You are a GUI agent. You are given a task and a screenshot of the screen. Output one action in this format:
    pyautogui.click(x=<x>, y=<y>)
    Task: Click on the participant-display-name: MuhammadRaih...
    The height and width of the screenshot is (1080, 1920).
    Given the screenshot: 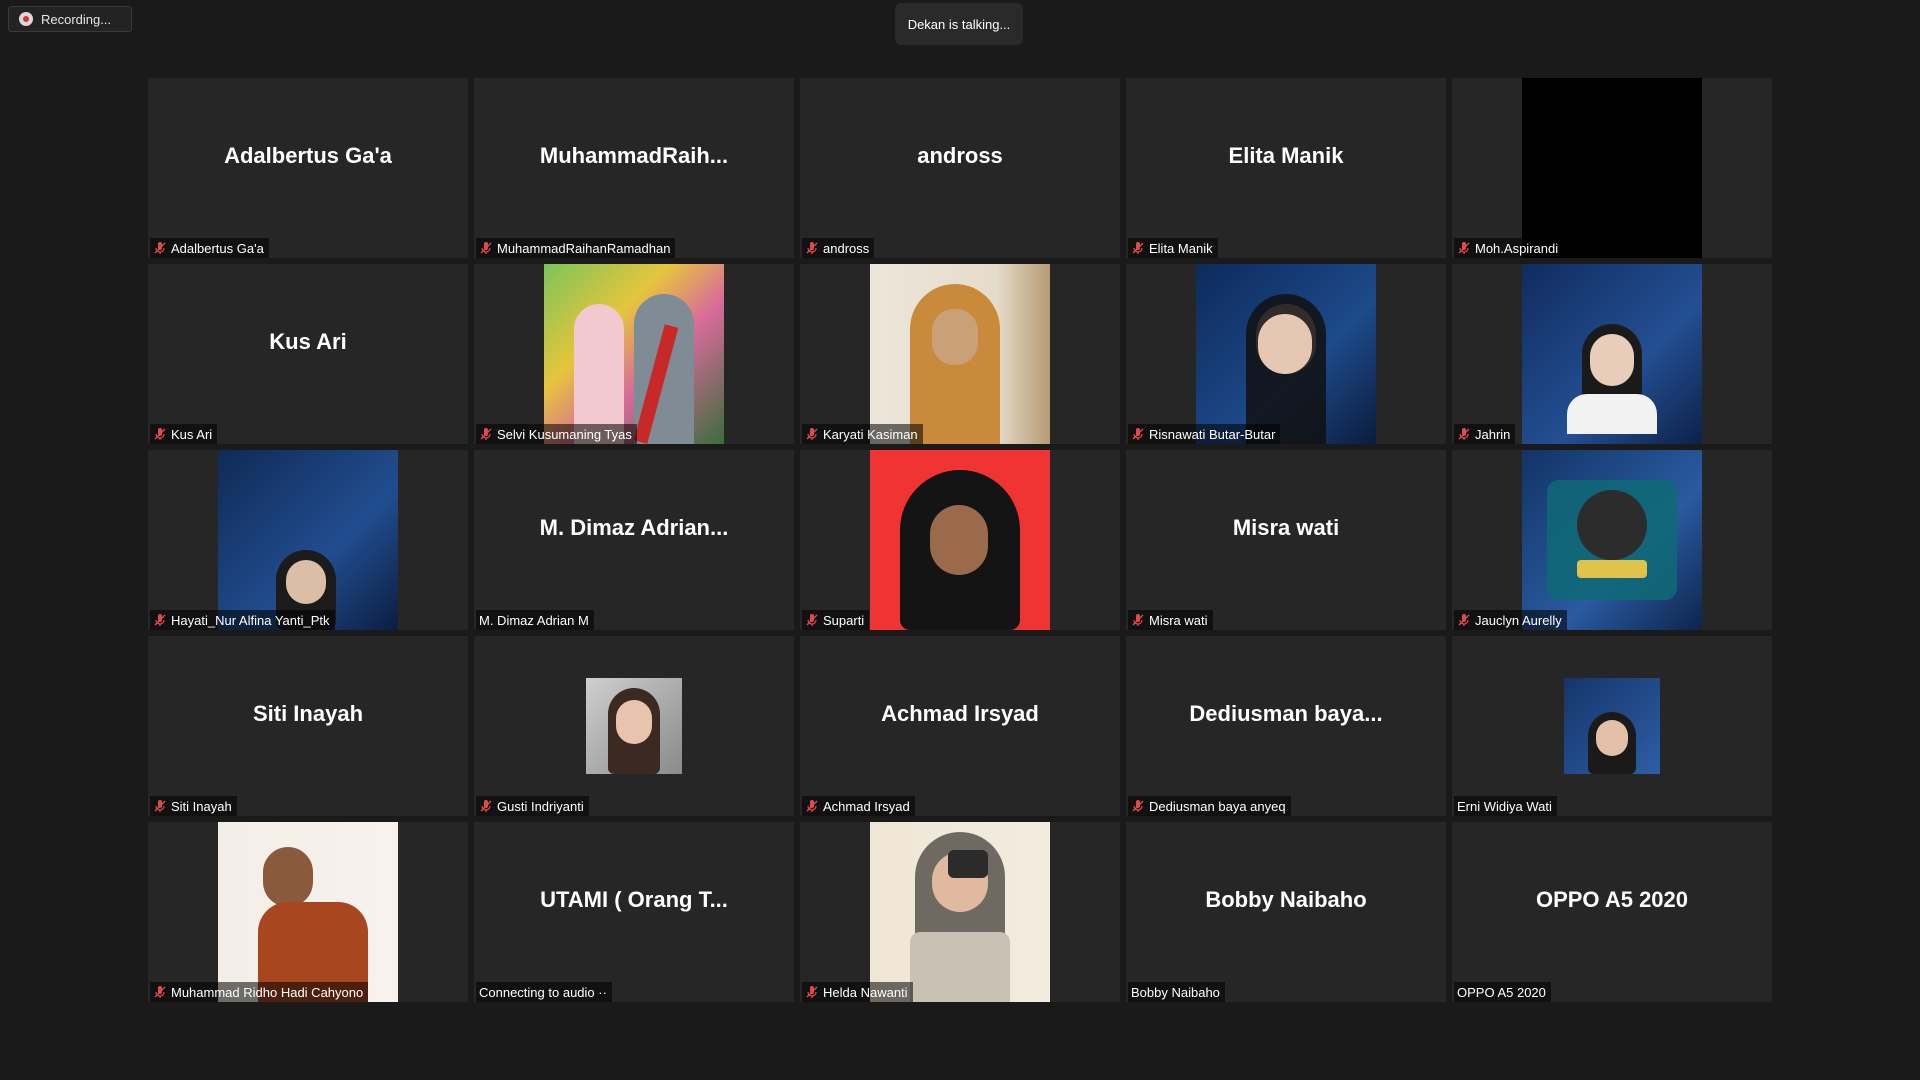 What is the action you would take?
    pyautogui.click(x=634, y=155)
    